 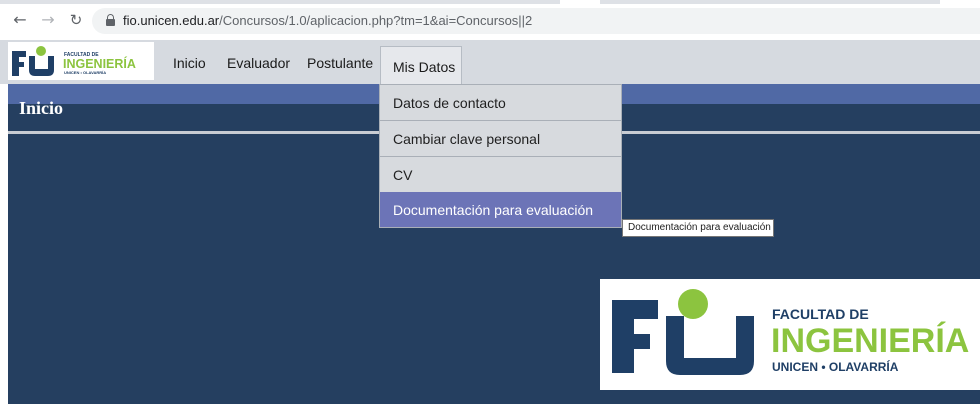 What do you see at coordinates (835, 366) in the screenshot?
I see `logo-large-line3: UNICEN • OLAVARRÍA` at bounding box center [835, 366].